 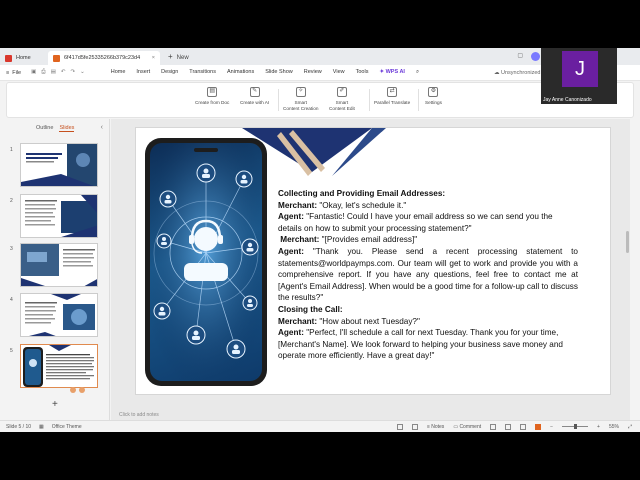 I want to click on presentation-file-icon, so click(x=56, y=58).